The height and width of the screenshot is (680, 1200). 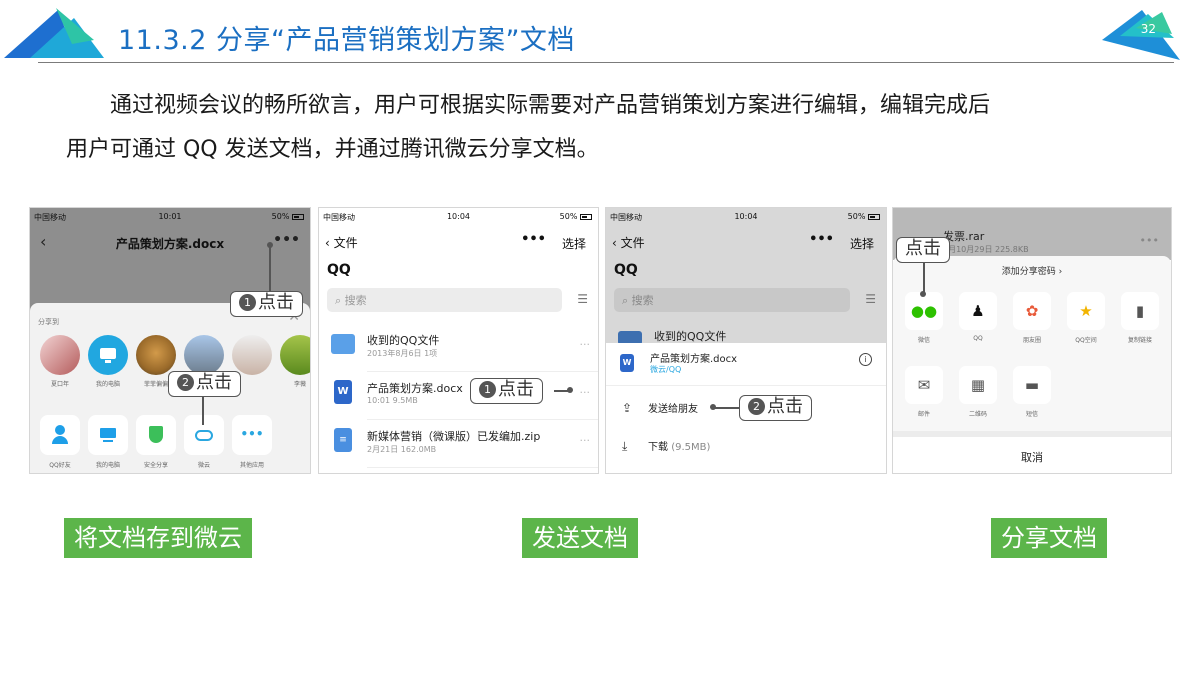 I want to click on app-my-computer: 我的电脑, so click(x=108, y=442).